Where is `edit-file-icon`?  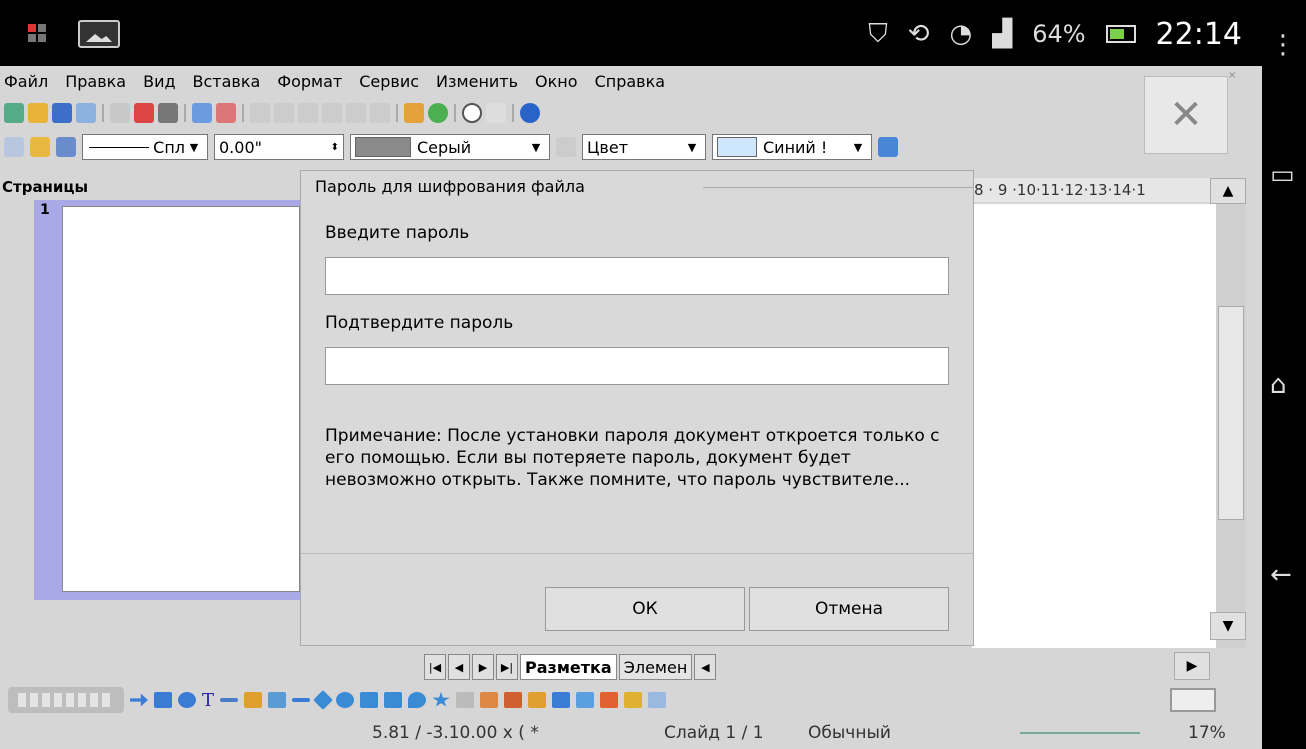 edit-file-icon is located at coordinates (120, 113).